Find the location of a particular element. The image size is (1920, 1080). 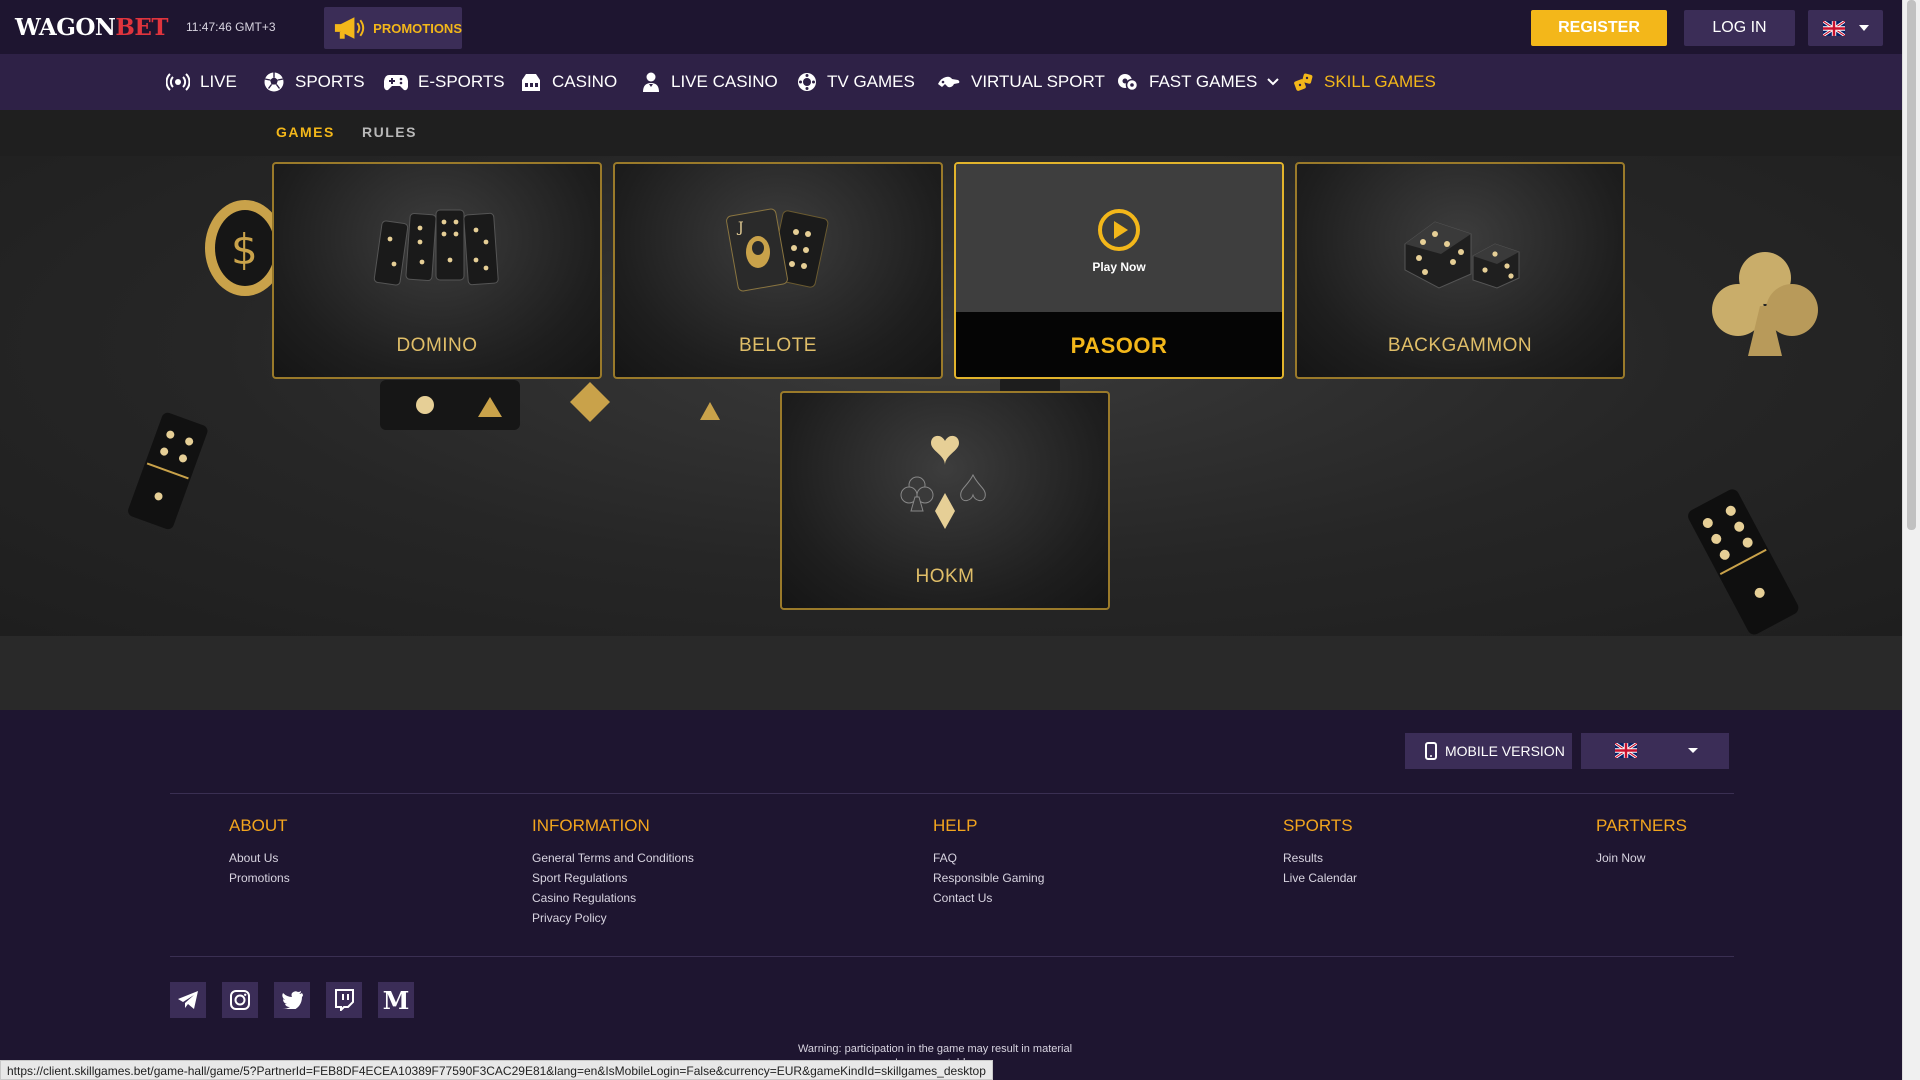

casino-icon is located at coordinates (531, 82).